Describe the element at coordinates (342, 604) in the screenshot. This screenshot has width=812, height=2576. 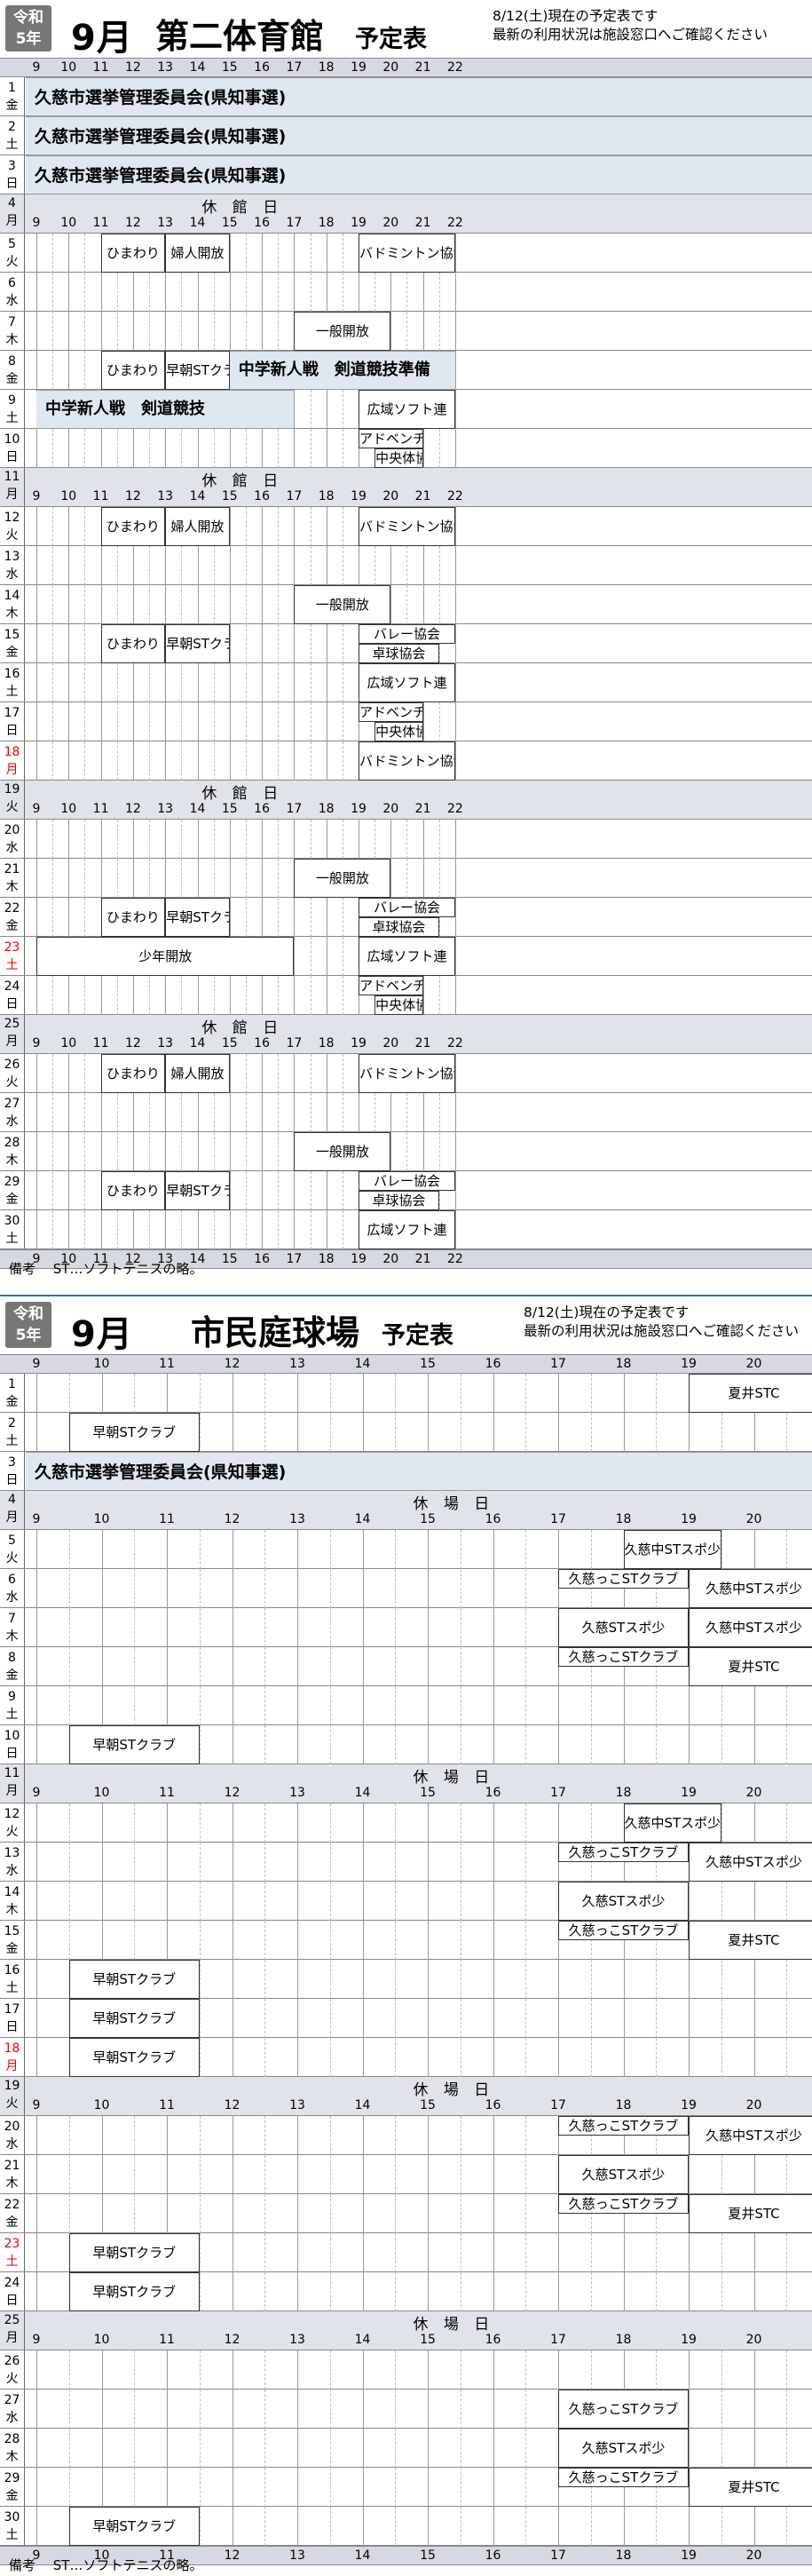
I see `event-block: 一般開放` at that location.